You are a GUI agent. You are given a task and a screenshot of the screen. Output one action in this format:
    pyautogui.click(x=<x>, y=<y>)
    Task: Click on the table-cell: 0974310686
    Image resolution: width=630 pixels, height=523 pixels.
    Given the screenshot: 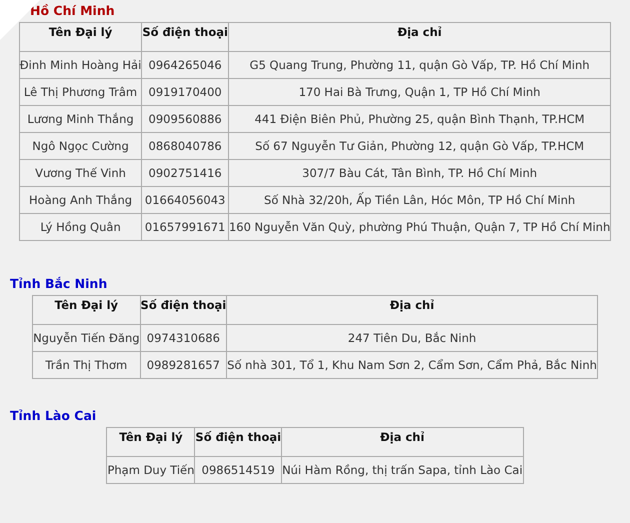 What is the action you would take?
    pyautogui.click(x=183, y=338)
    